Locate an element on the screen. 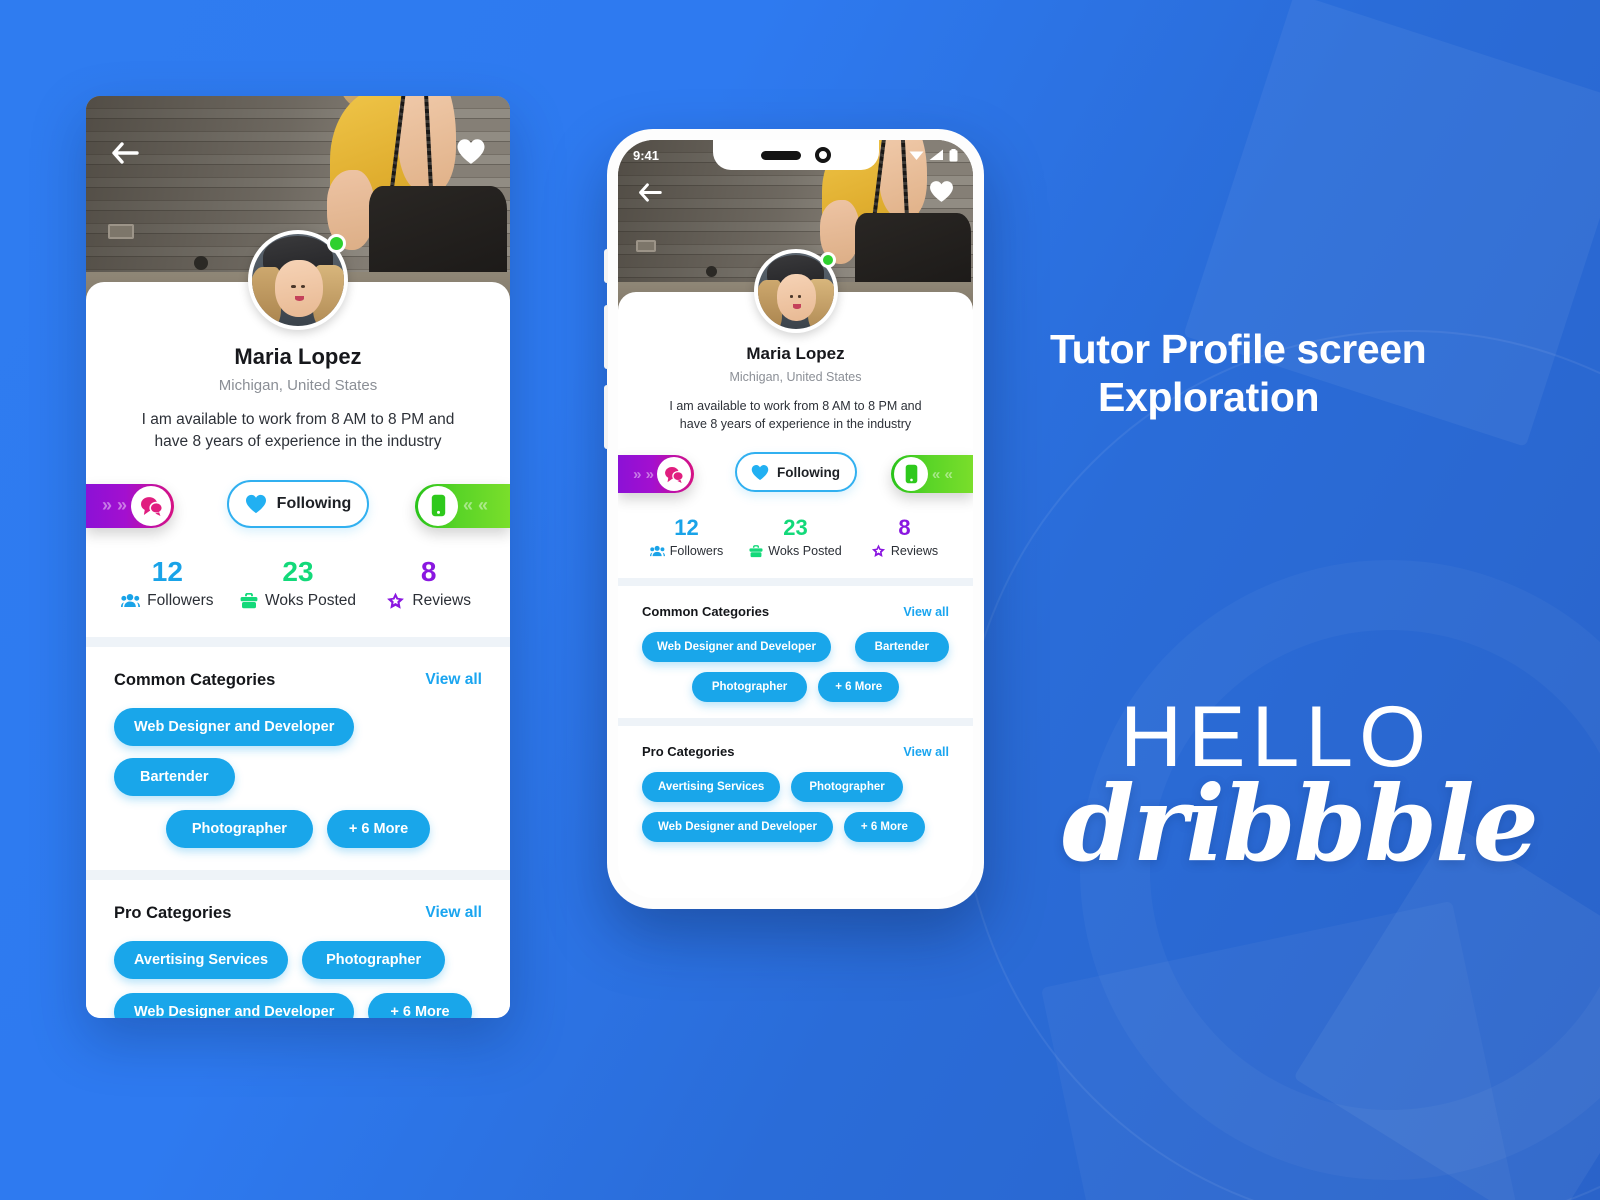  phone-side-button-volume is located at coordinates (606, 337).